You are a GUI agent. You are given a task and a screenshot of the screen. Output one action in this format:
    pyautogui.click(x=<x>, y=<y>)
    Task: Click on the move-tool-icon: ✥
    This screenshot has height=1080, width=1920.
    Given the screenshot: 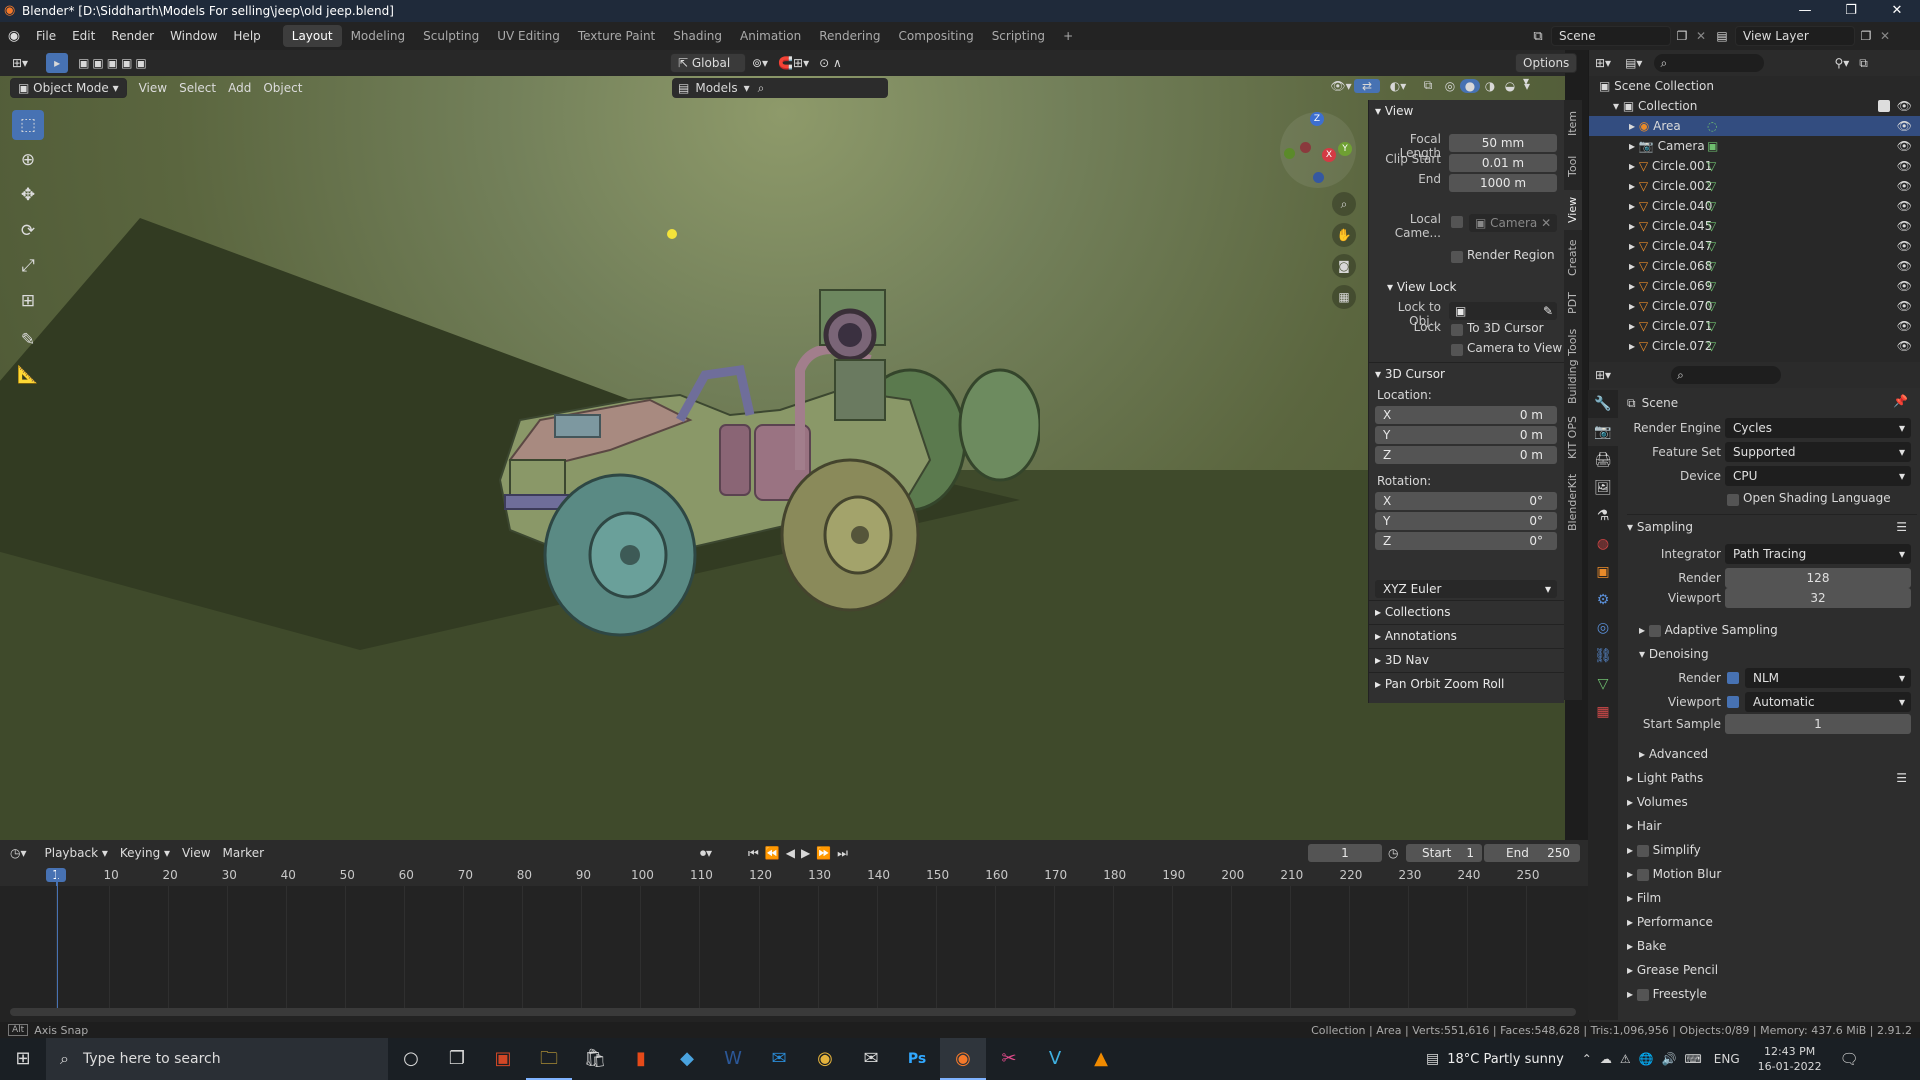 What is the action you would take?
    pyautogui.click(x=28, y=195)
    